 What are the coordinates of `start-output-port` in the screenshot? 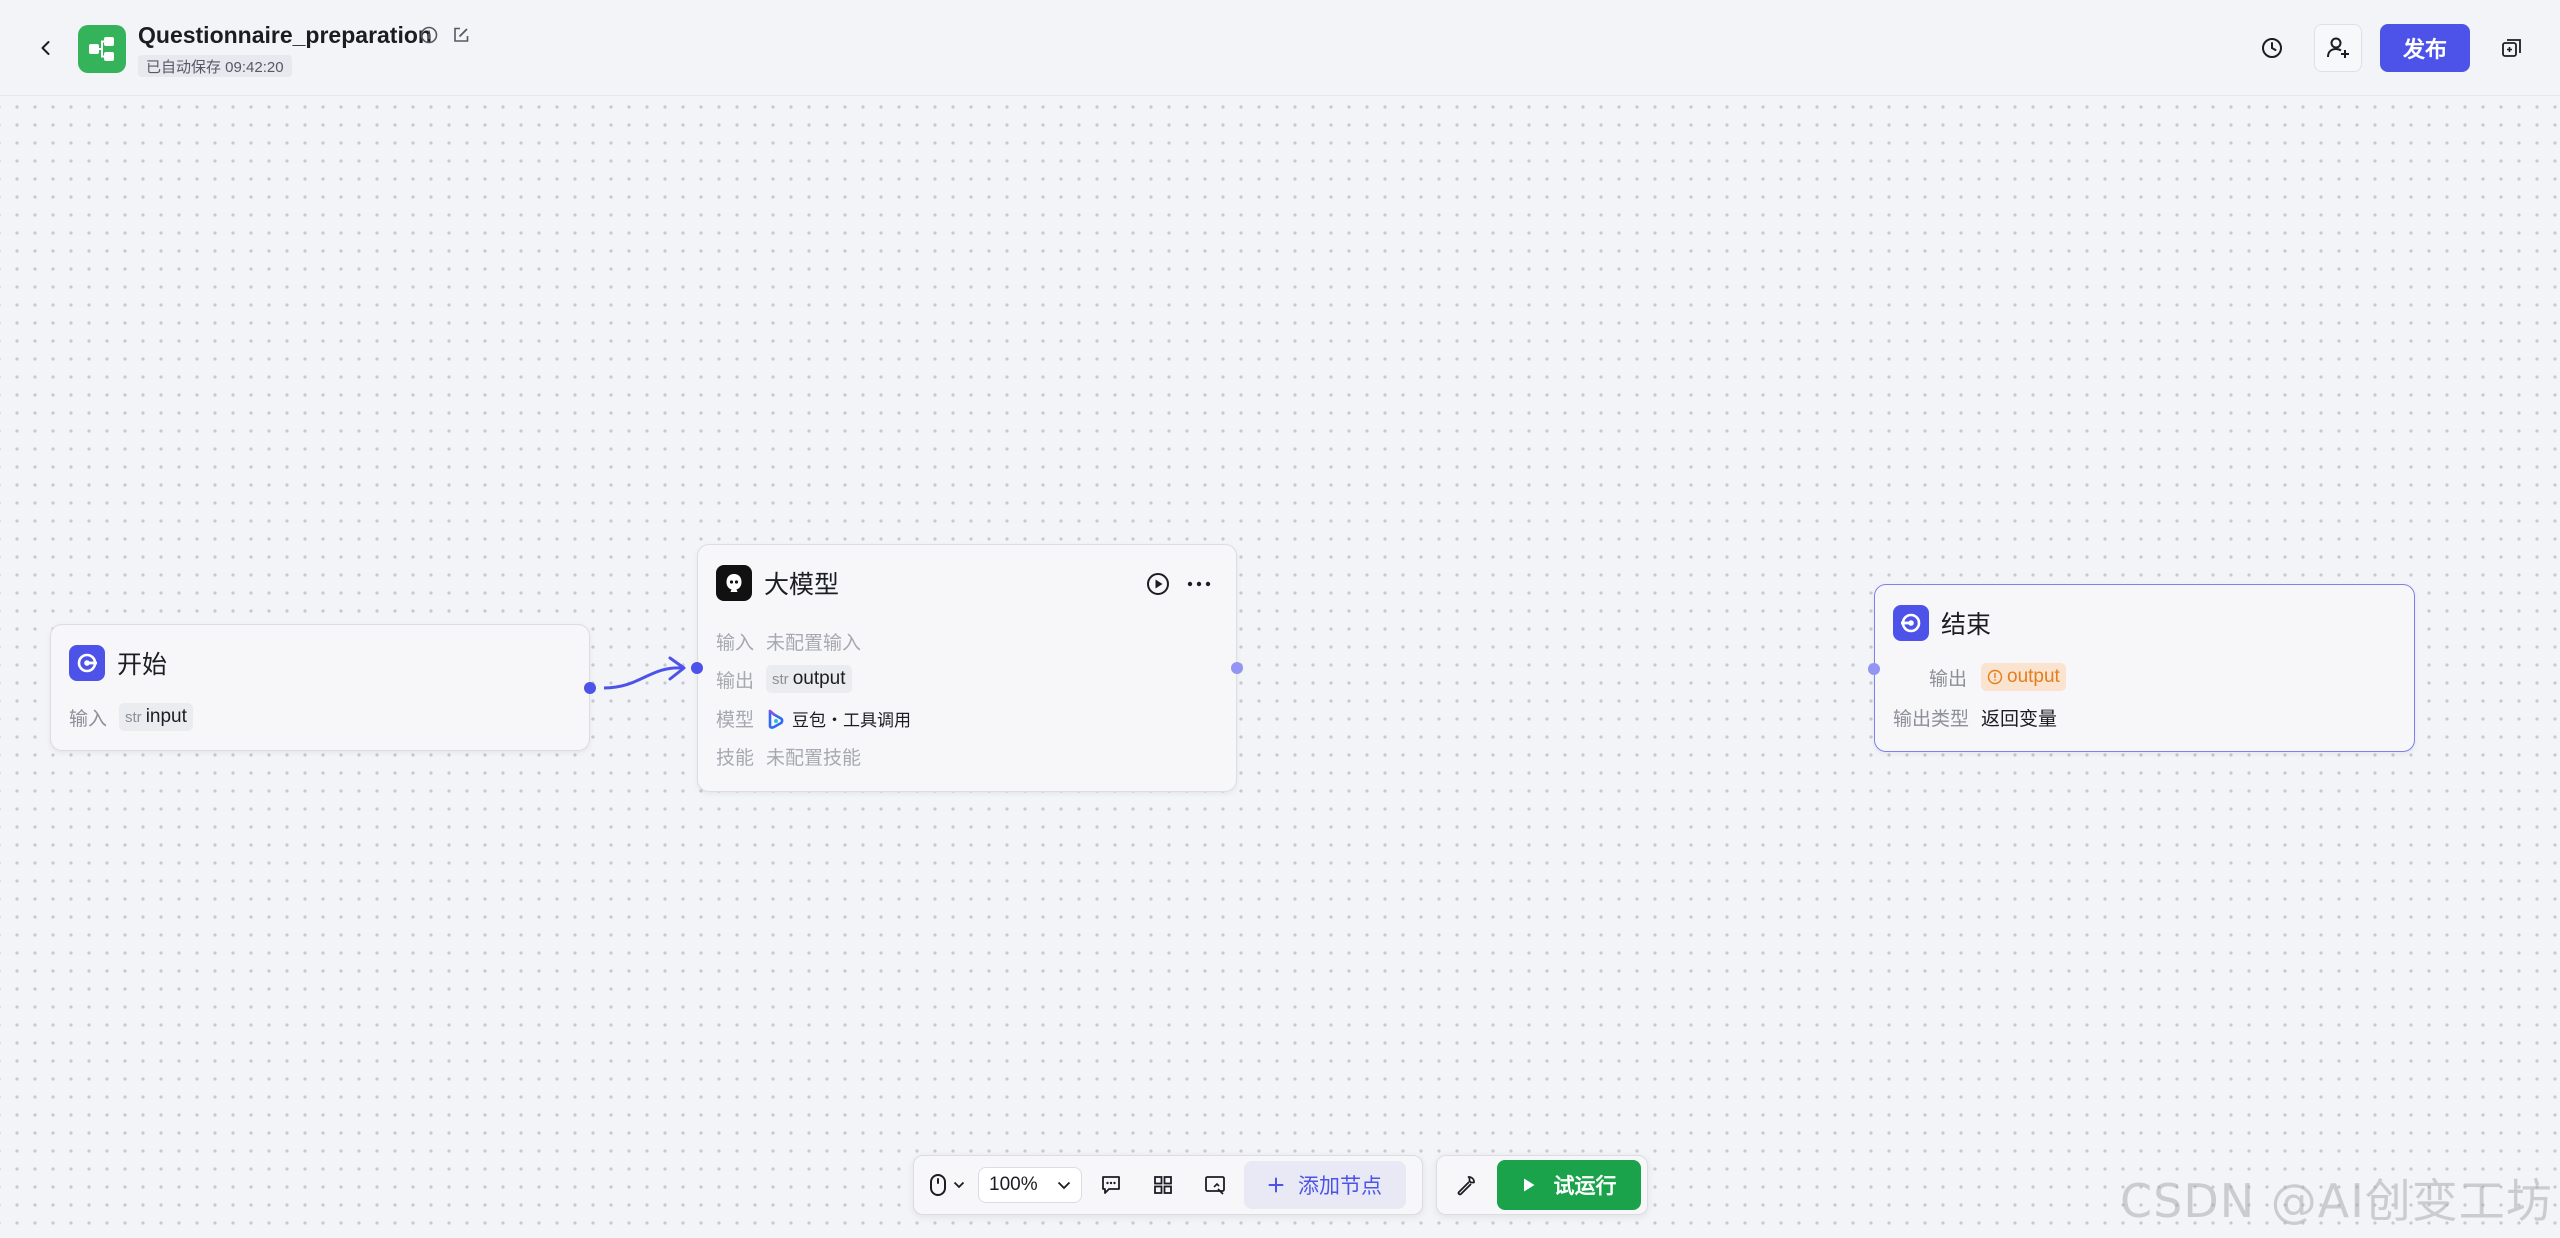 It's located at (590, 688).